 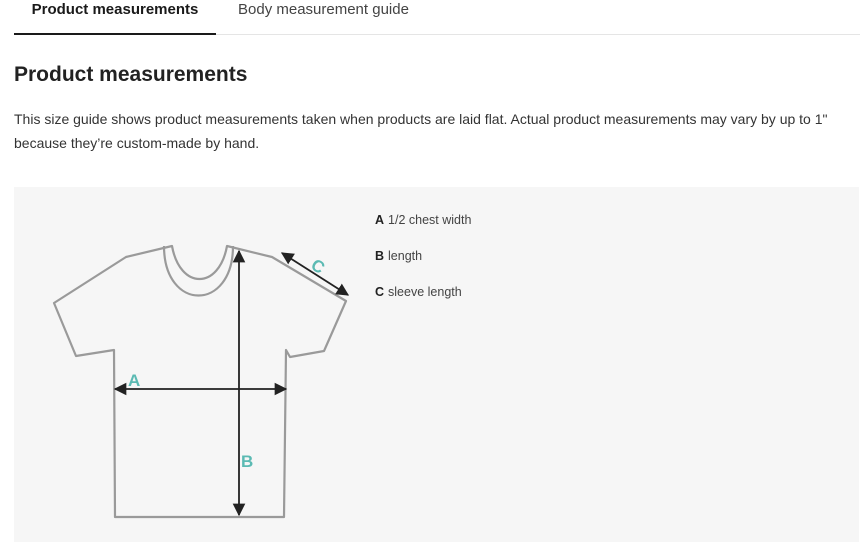 I want to click on page-title: Product measurements, so click(x=131, y=74).